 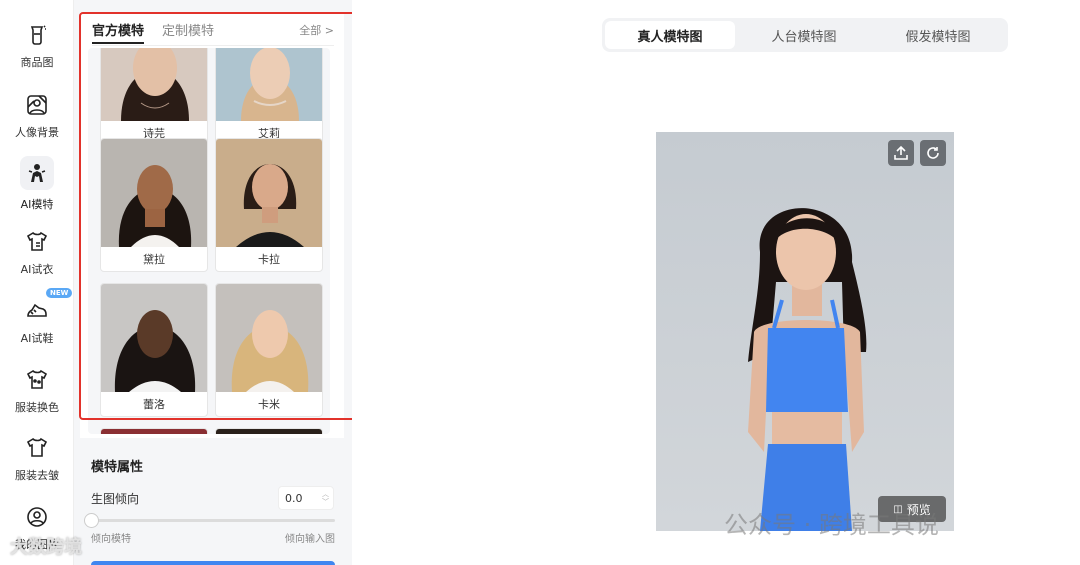 I want to click on model-card-leiluo: 蕾洛, so click(x=154, y=350).